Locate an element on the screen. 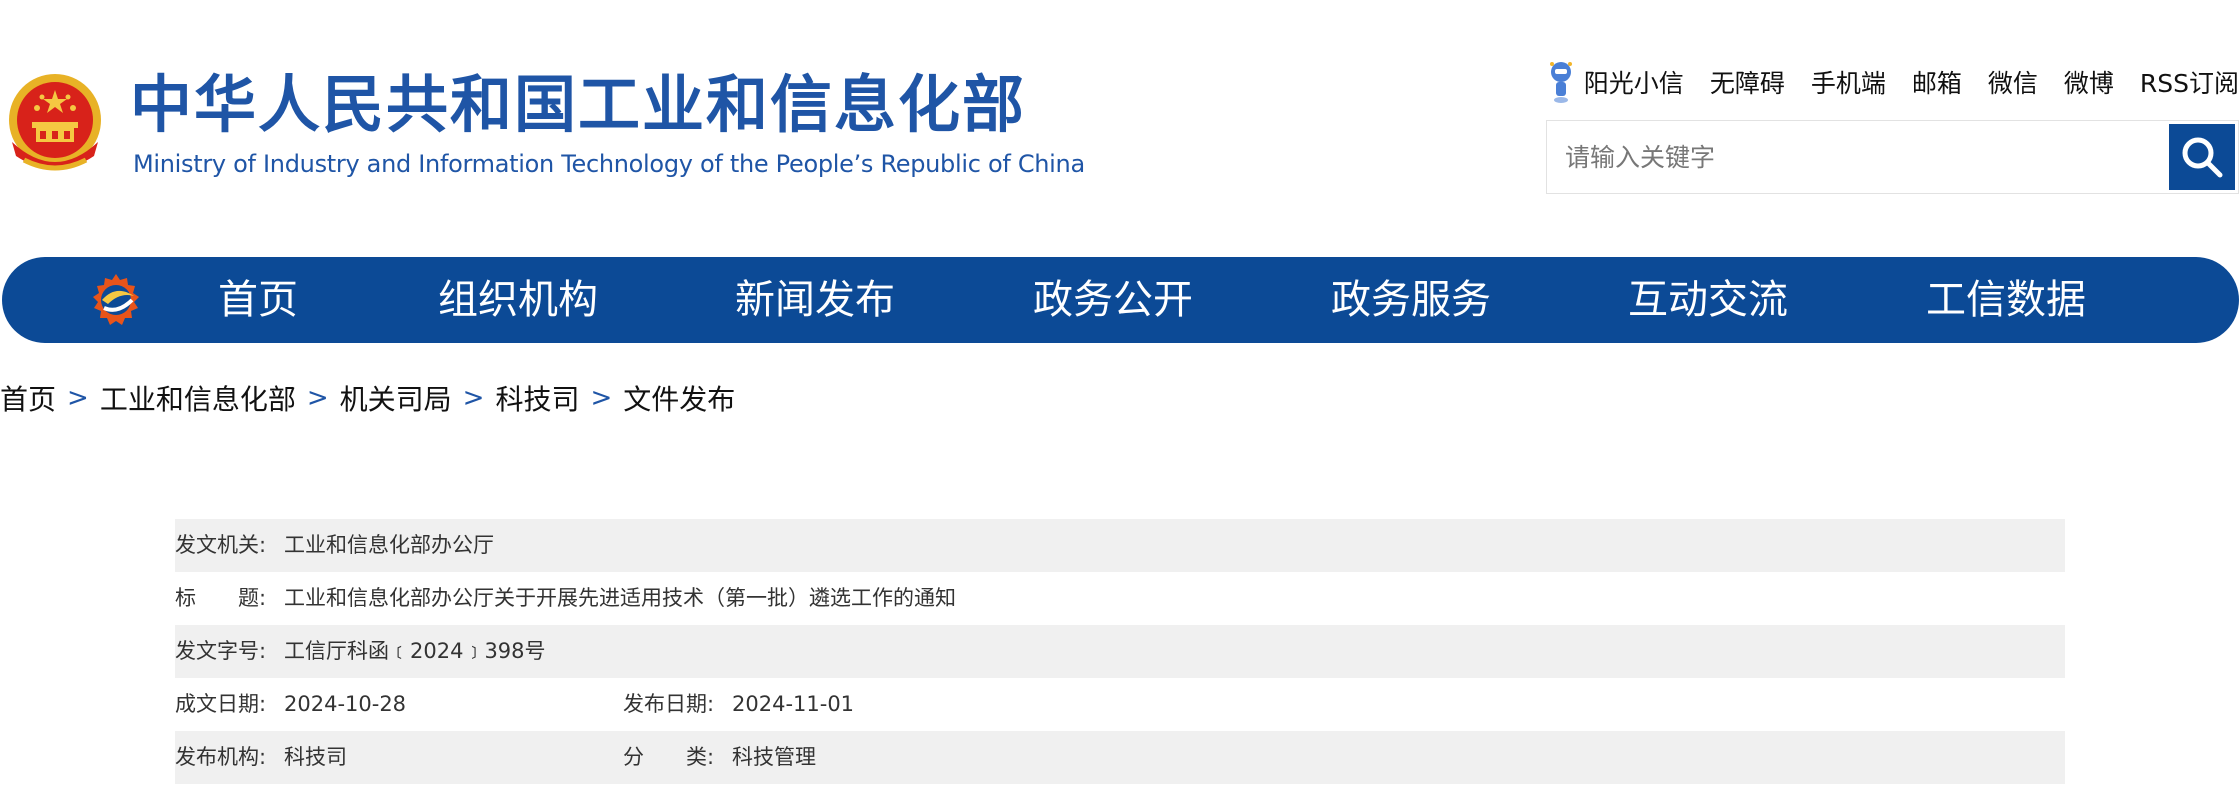 Image resolution: width=2239 pixels, height=785 pixels. search-button is located at coordinates (2202, 157).